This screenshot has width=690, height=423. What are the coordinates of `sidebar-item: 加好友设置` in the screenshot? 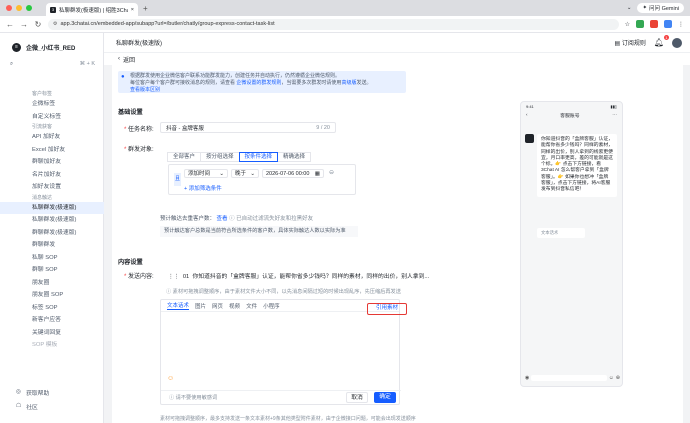 It's located at (52, 187).